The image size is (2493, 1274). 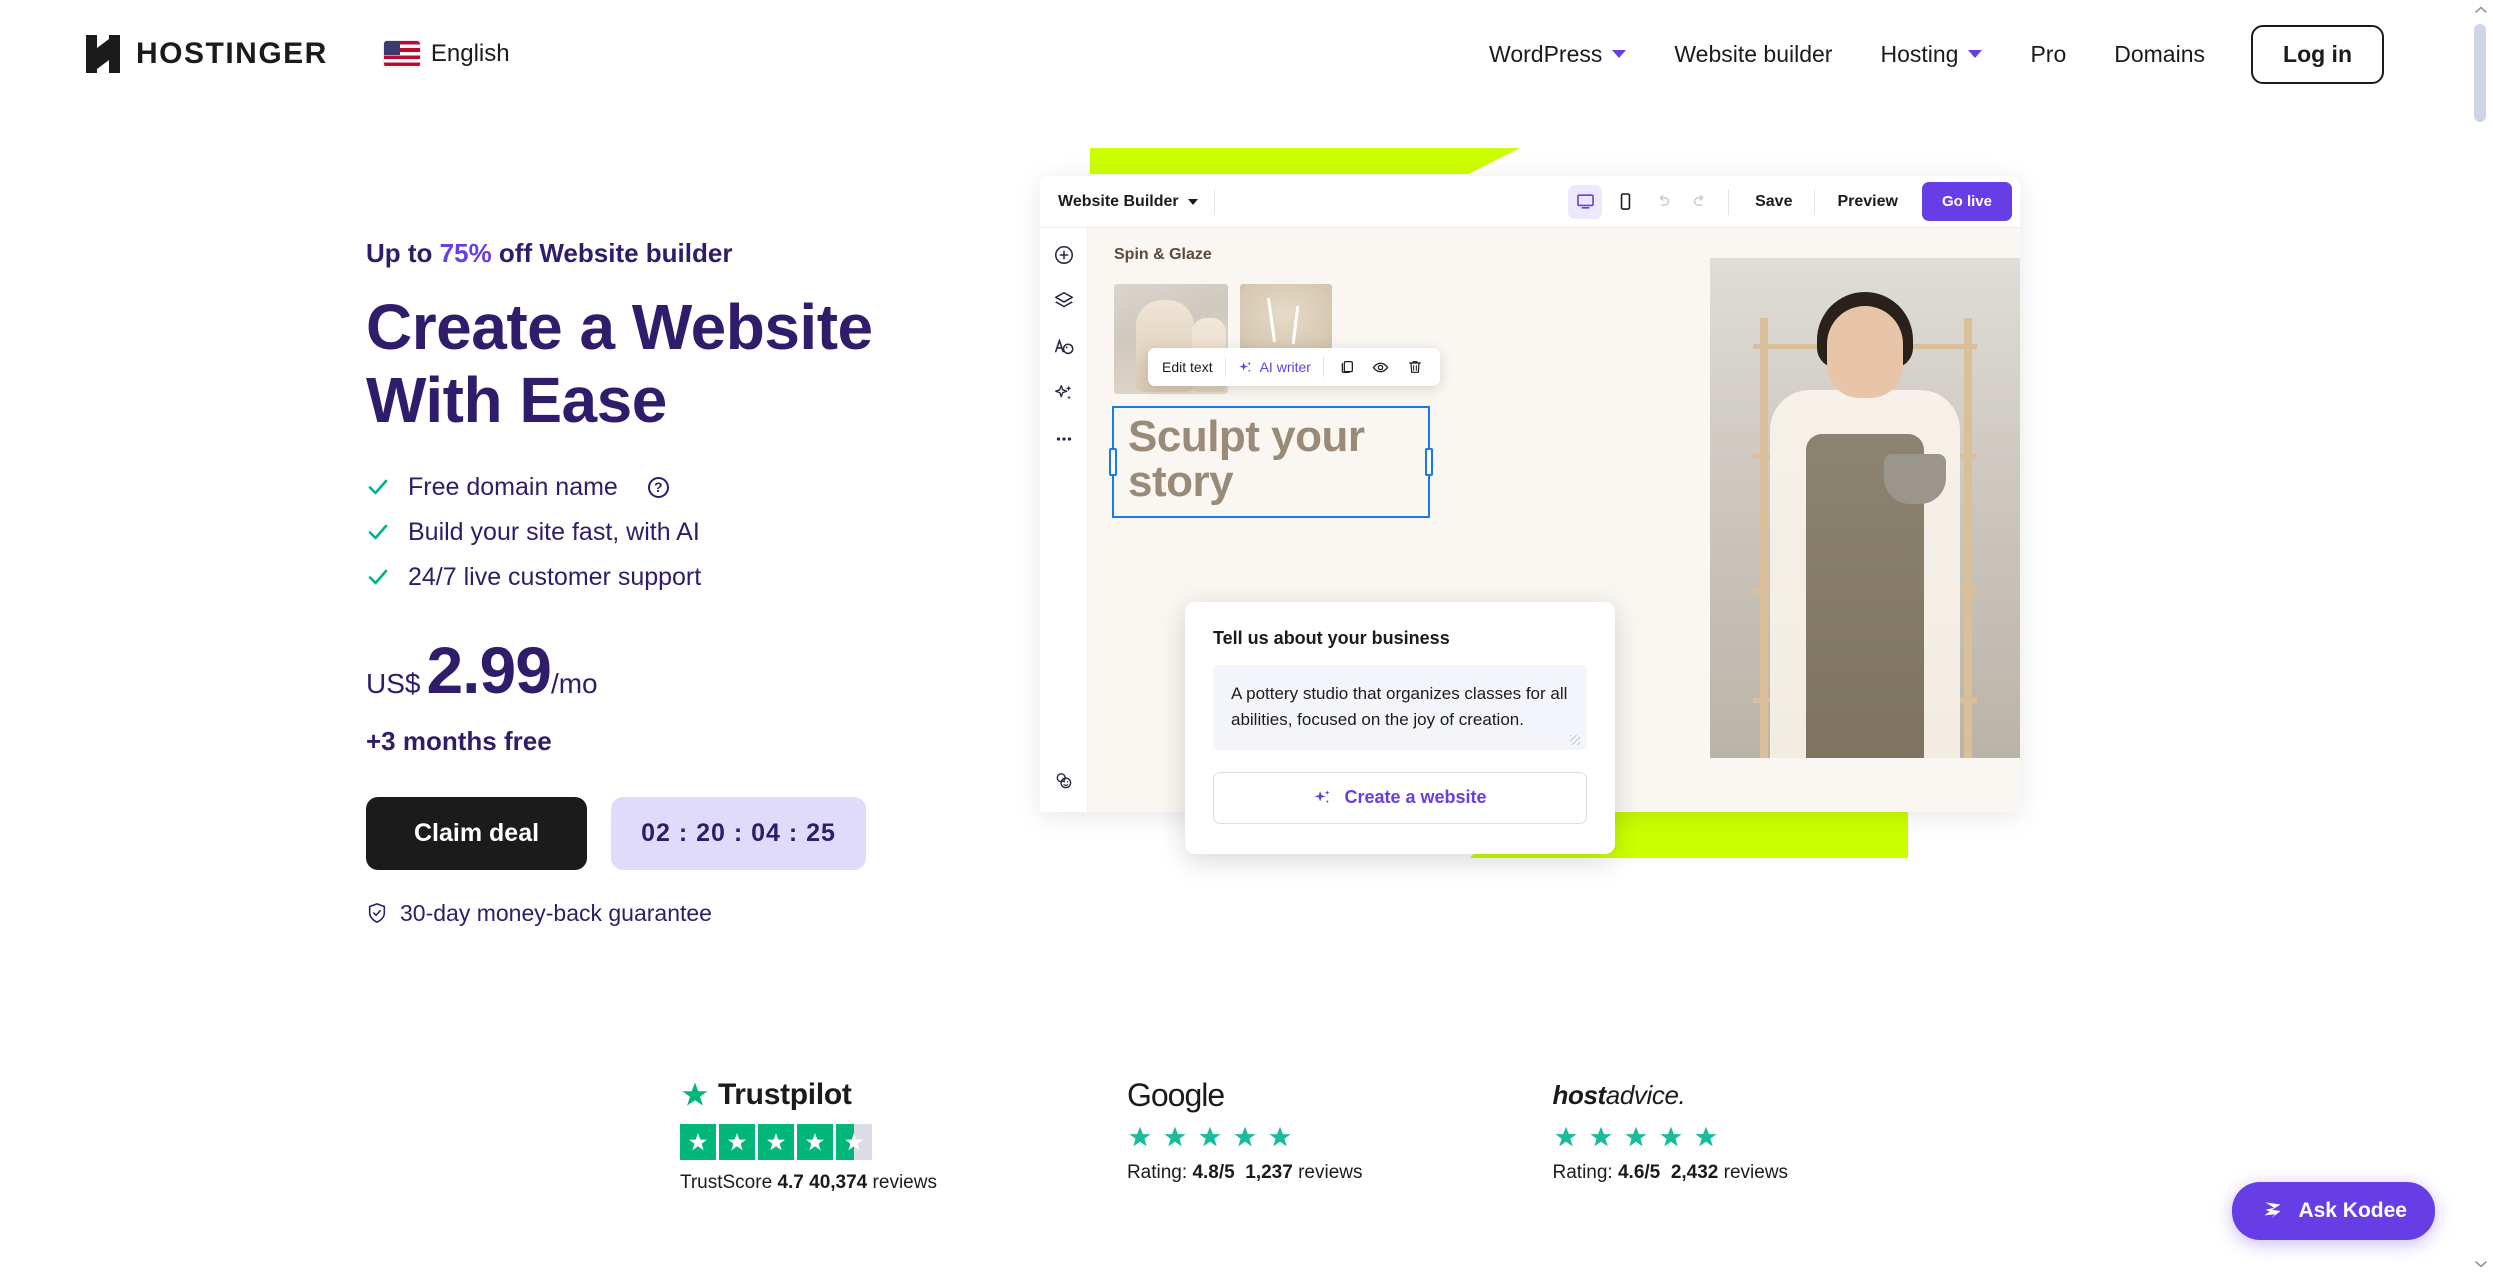 I want to click on review-trustpilot: Trustpilot TrustScore 4.7 40,374 reviews, so click(x=808, y=1136).